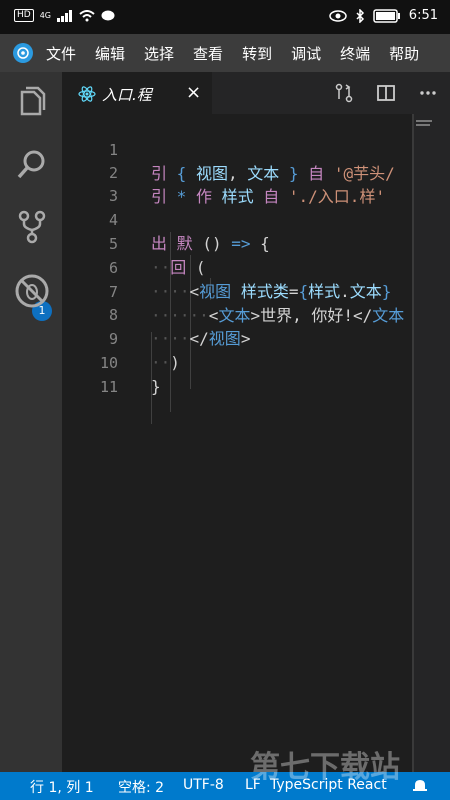 This screenshot has height=800, width=450. Describe the element at coordinates (87, 94) in the screenshot. I see `react-file-icon` at that location.